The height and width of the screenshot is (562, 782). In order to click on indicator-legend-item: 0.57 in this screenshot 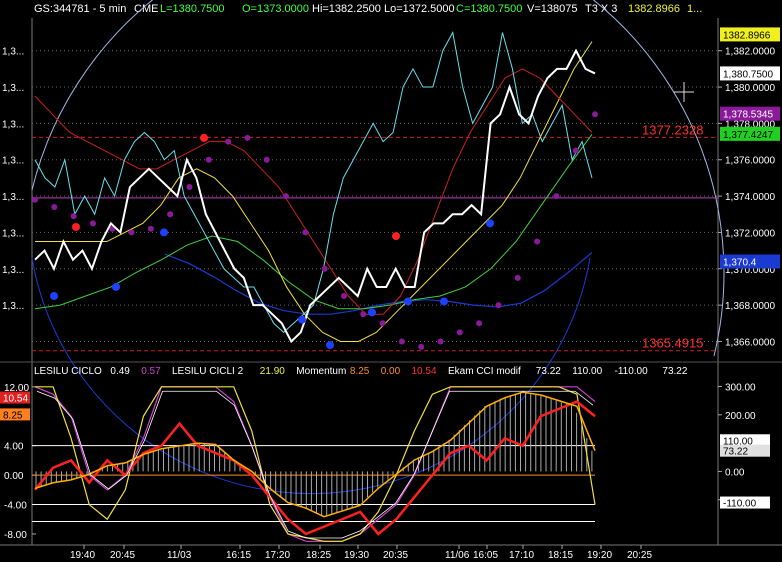, I will do `click(151, 371)`.